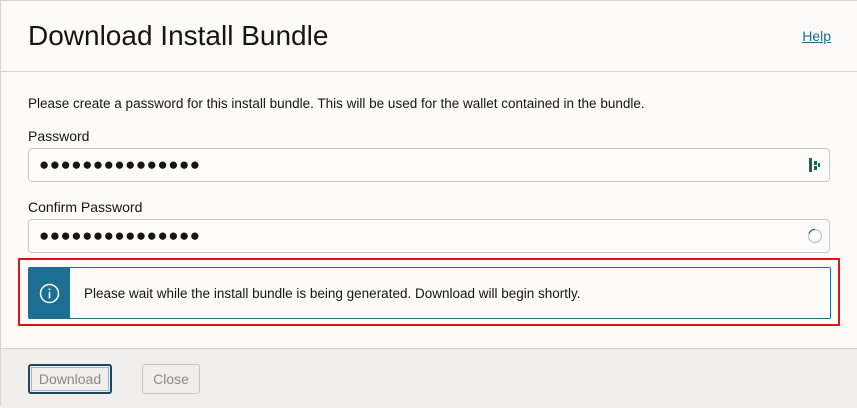  Describe the element at coordinates (815, 236) in the screenshot. I see `loading-spinner-icon` at that location.